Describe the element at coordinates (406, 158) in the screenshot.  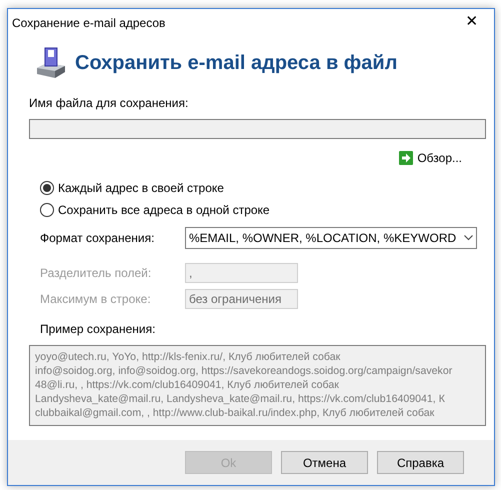
I see `arrow-icon` at that location.